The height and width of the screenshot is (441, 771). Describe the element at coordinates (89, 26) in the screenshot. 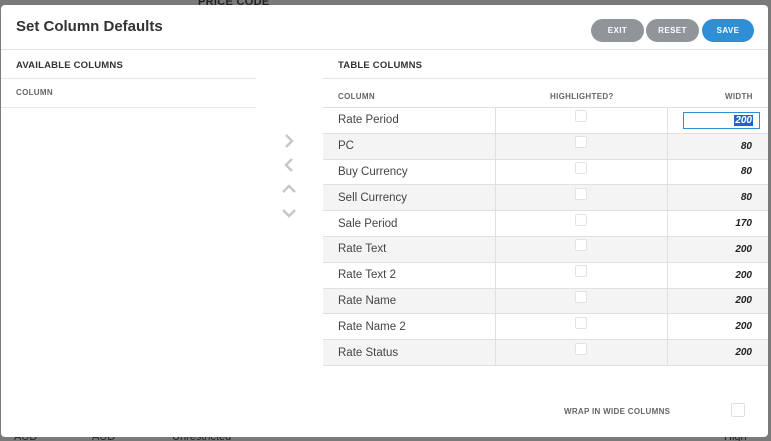

I see `modal-title: Set Column Defaults` at that location.